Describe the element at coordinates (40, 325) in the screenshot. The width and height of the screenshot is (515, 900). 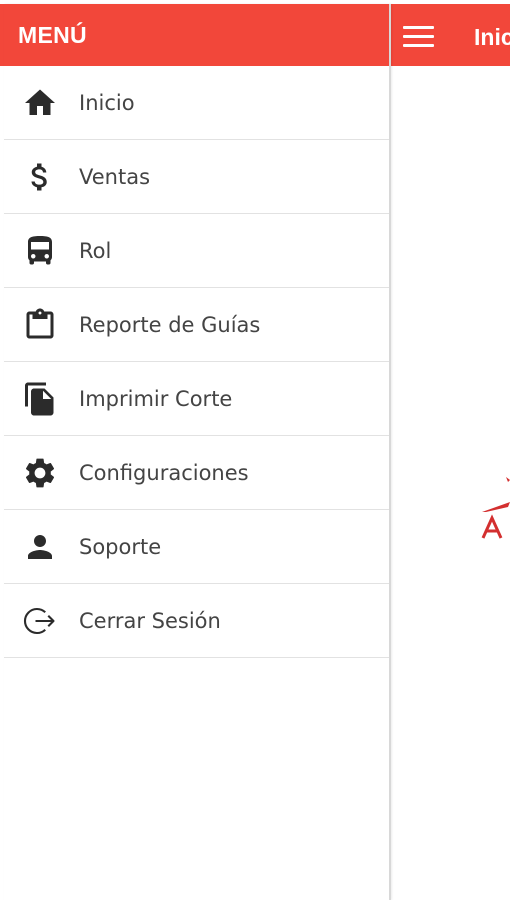
I see `clipboard-icon` at that location.